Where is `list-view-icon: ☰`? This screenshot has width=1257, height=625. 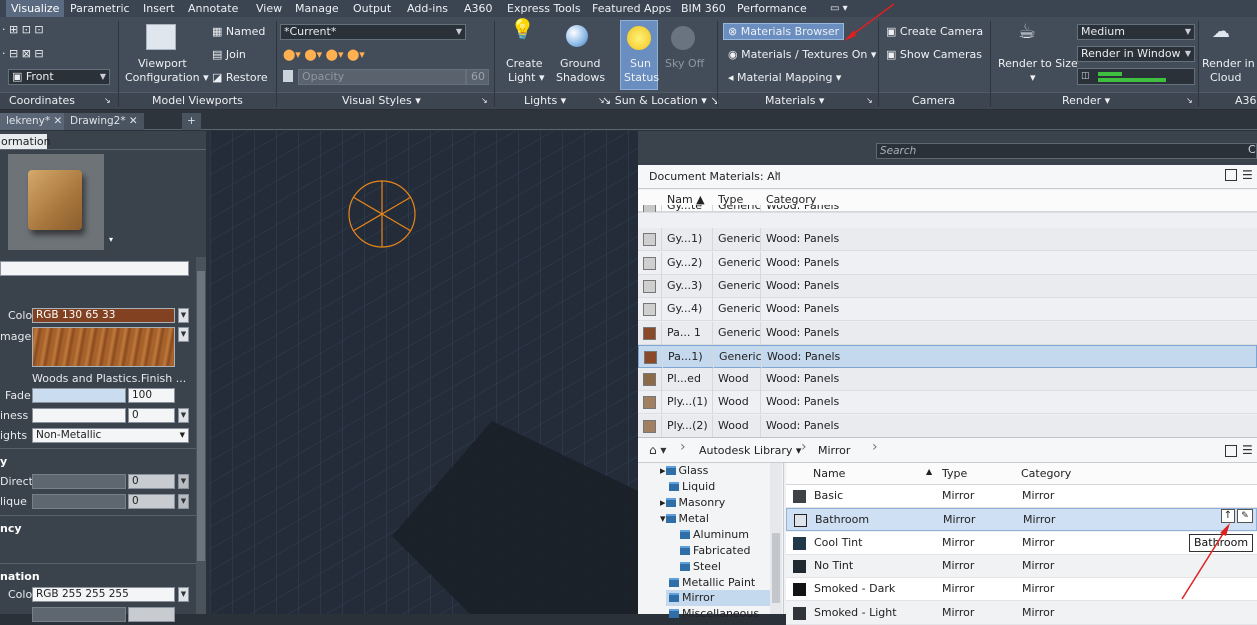 list-view-icon: ☰ is located at coordinates (1247, 175).